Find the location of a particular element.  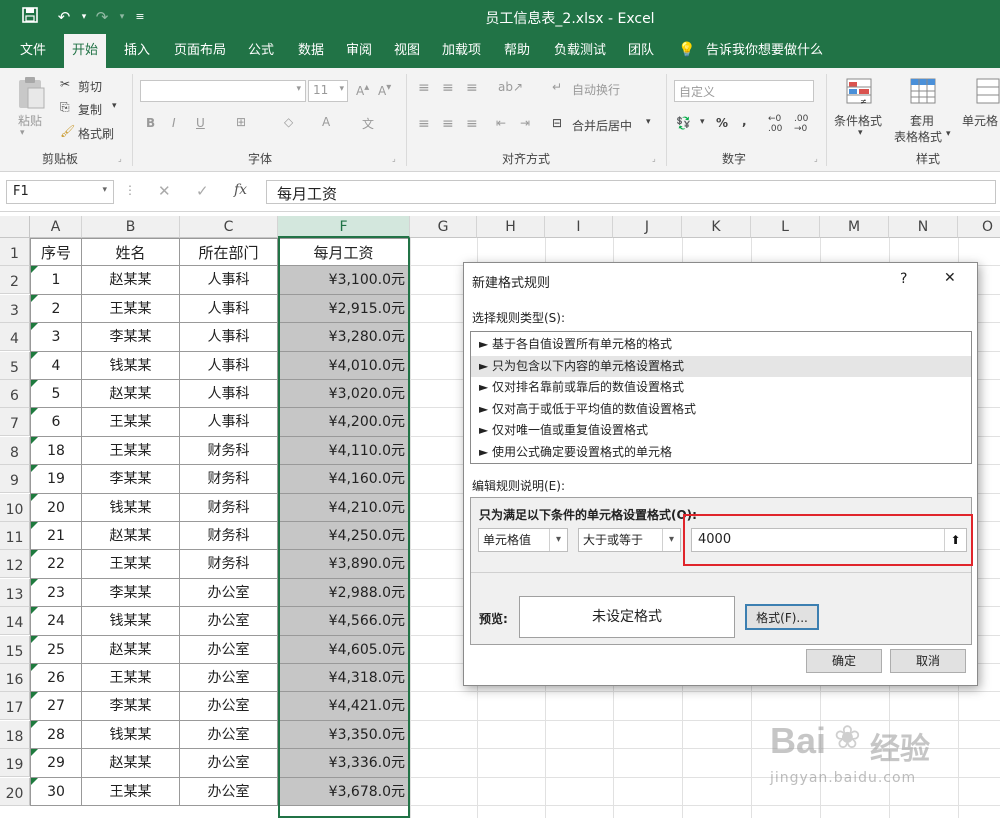

decrease-indent-icon: ⇤ is located at coordinates (501, 123).